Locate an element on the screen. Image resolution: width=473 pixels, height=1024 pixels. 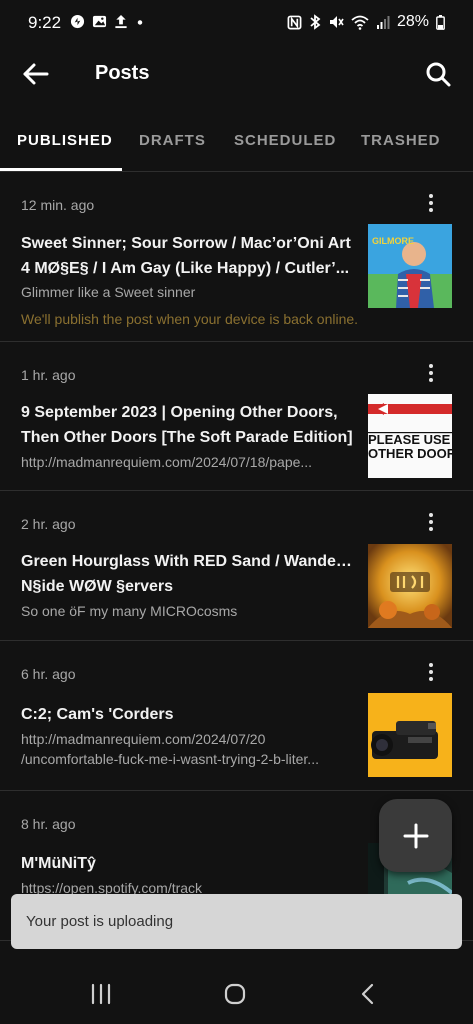
status-time: 9:22 is located at coordinates (45, 22).